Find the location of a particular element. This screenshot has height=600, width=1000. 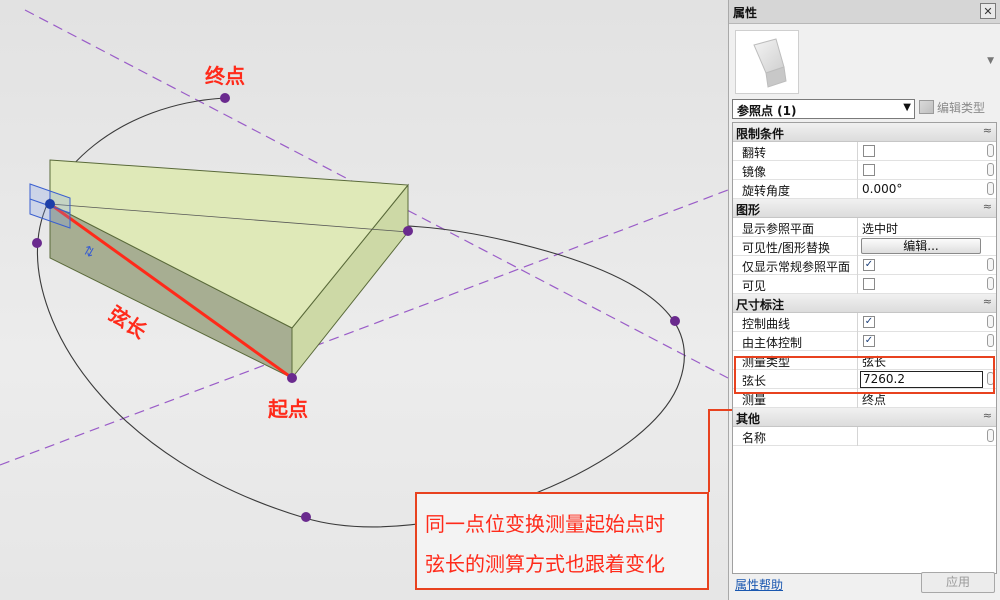

property-name: 显示参照平面 is located at coordinates (778, 229).